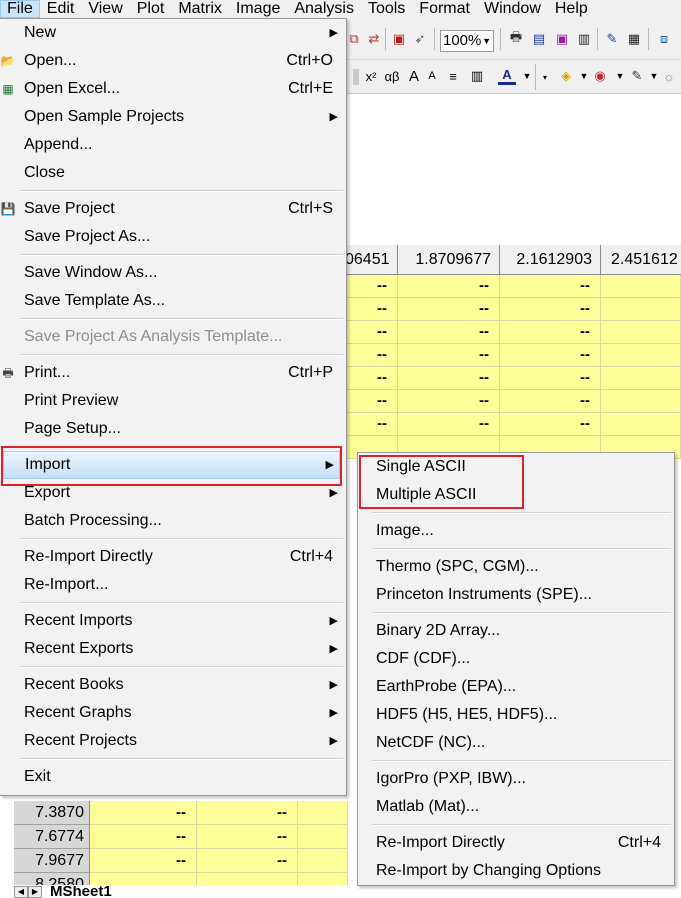 This screenshot has height=898, width=681. I want to click on menu-item-open-sample: Open Sample Projects ▶, so click(173, 117).